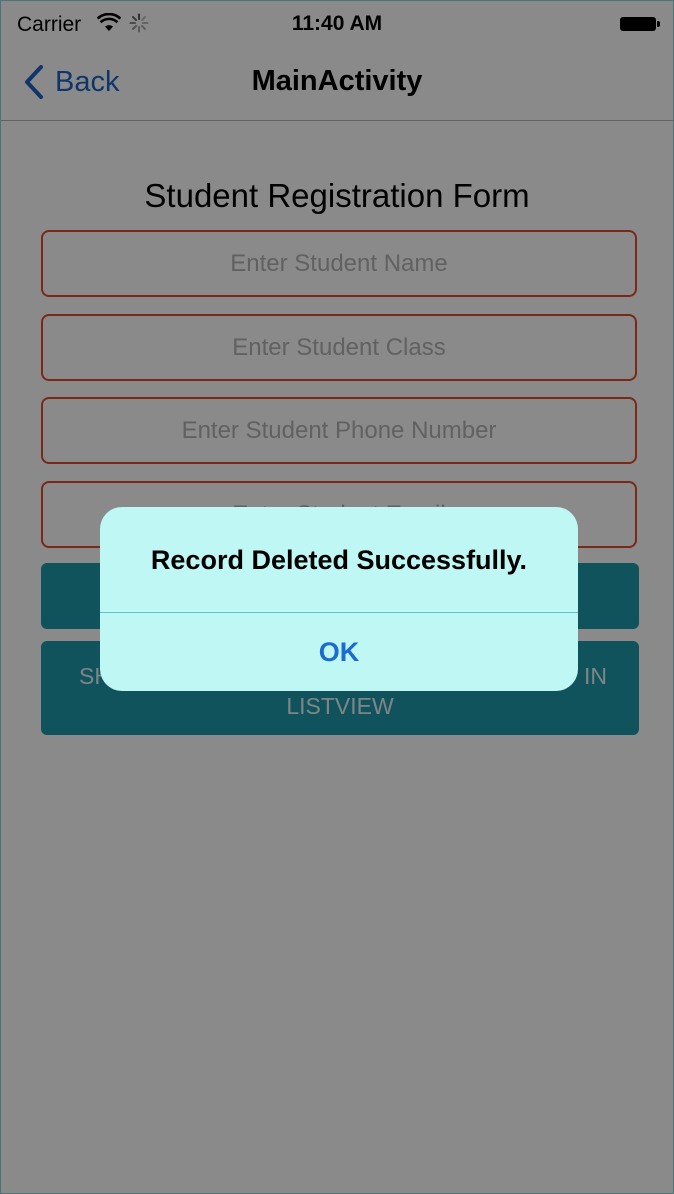 This screenshot has width=674, height=1194. I want to click on alert-message: Record Deleted Successfully., so click(339, 560).